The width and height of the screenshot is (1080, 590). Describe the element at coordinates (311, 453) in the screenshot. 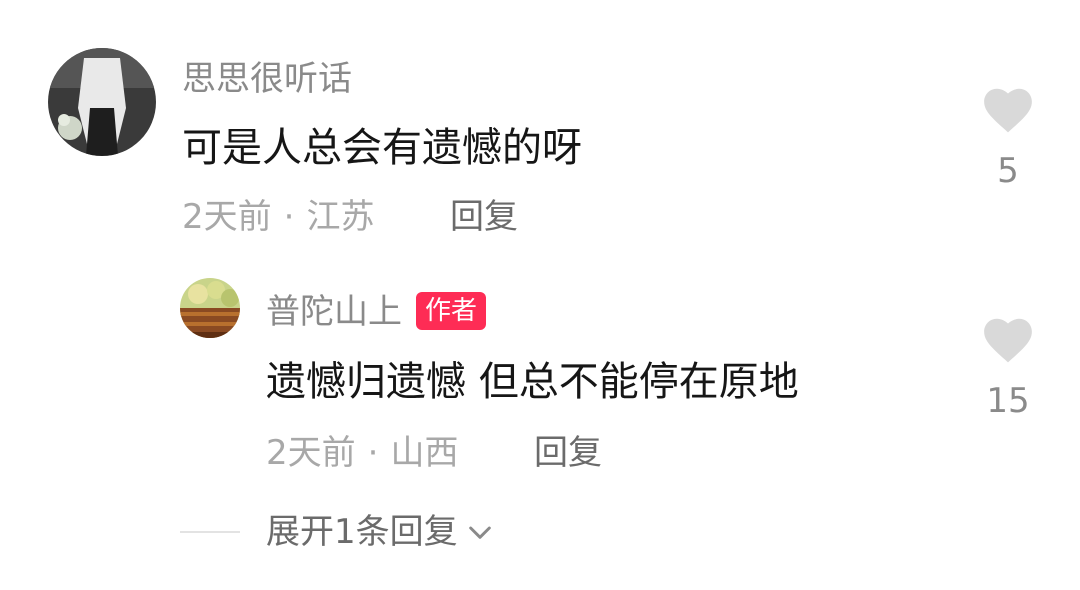

I see `reply-time: 2天前` at that location.